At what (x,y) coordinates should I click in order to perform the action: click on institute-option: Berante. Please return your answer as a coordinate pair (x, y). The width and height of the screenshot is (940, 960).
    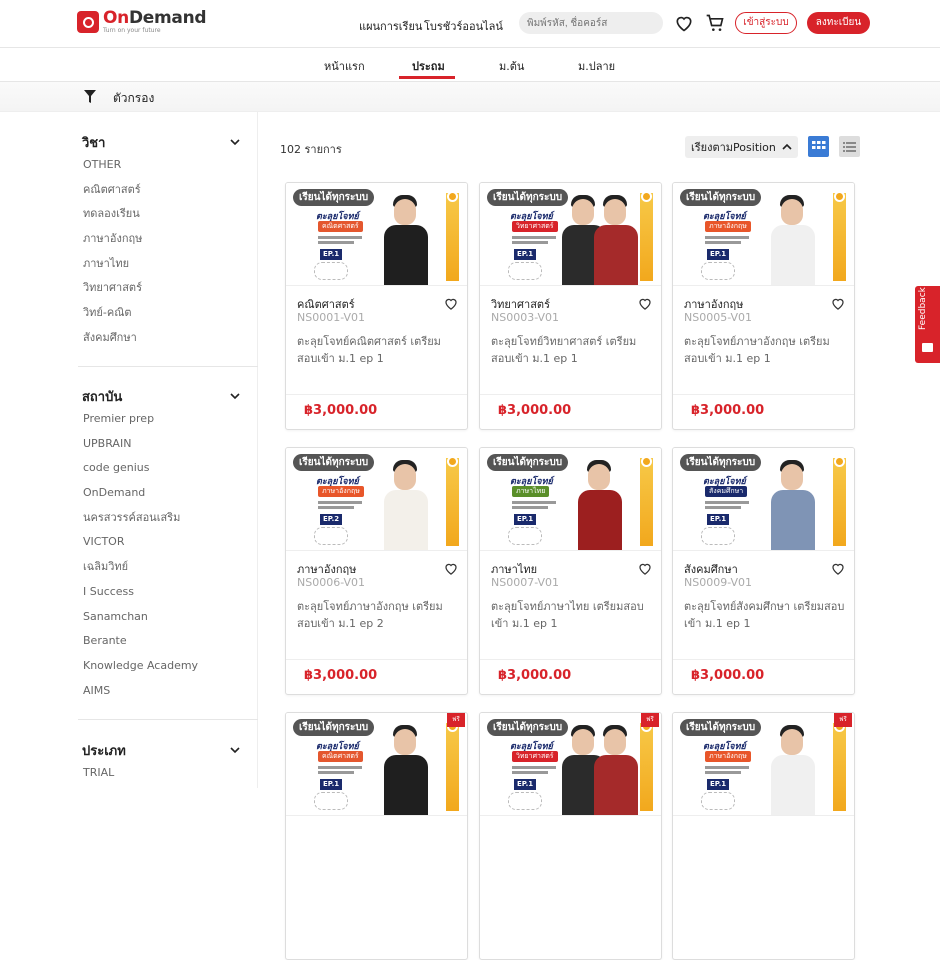
    Looking at the image, I should click on (159, 641).